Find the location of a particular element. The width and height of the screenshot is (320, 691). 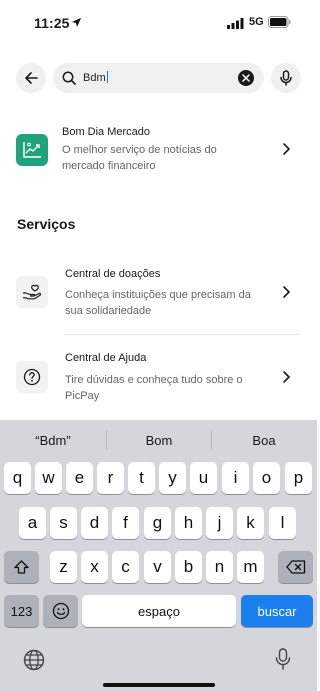

key-f: f is located at coordinates (125, 523).